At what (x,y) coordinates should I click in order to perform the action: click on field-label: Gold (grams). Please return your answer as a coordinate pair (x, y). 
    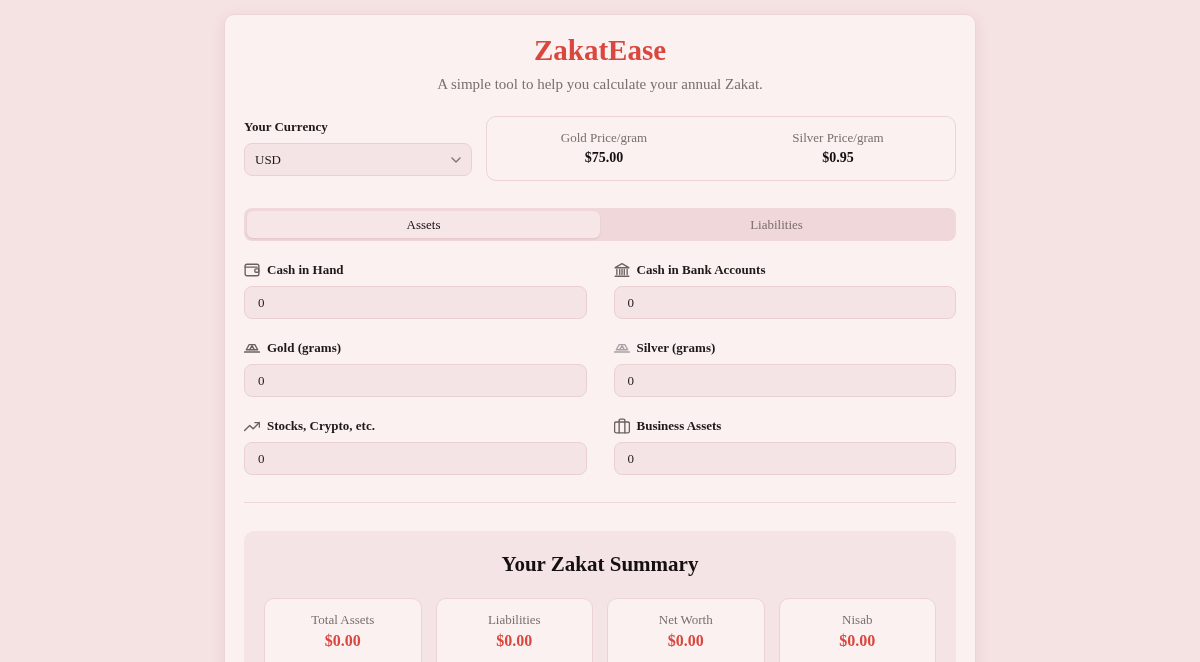
    Looking at the image, I should click on (304, 348).